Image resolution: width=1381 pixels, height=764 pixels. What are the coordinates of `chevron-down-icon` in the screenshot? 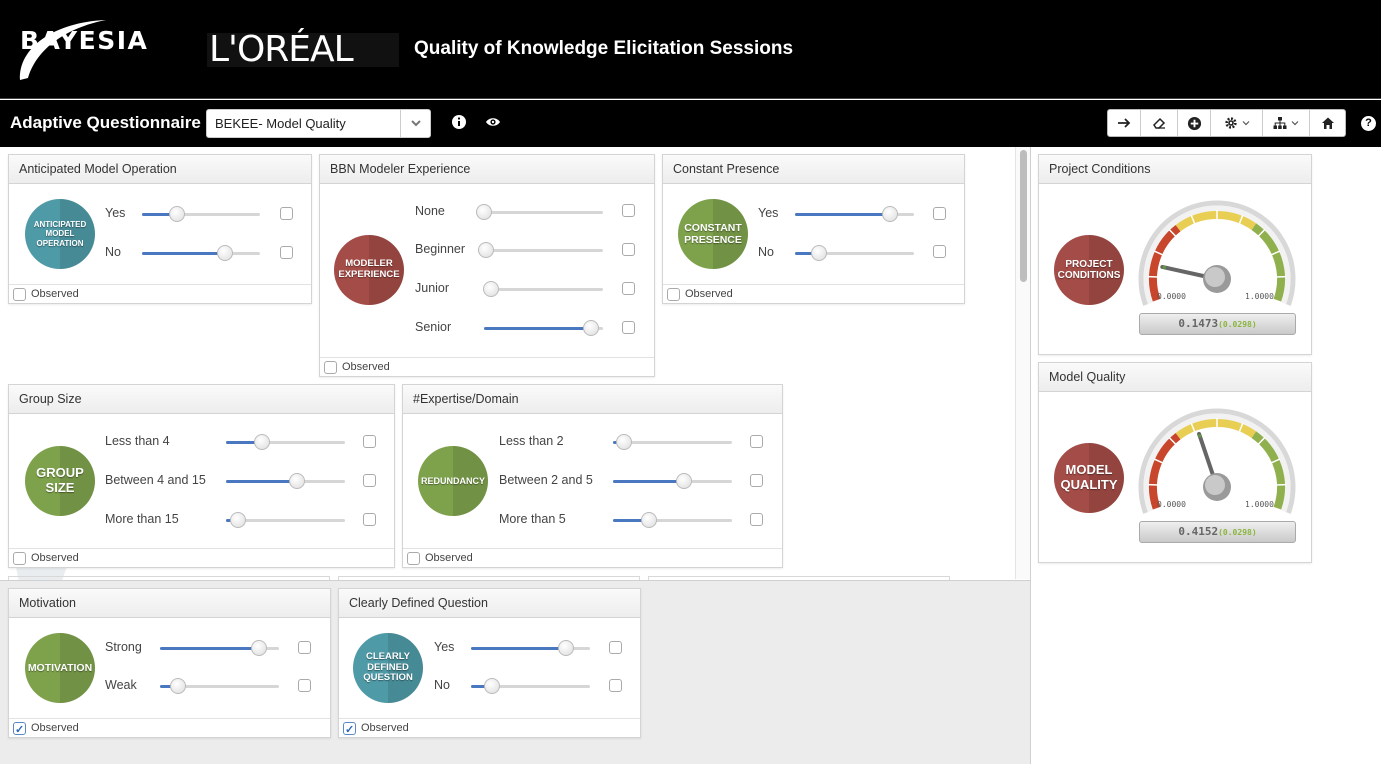 It's located at (415, 123).